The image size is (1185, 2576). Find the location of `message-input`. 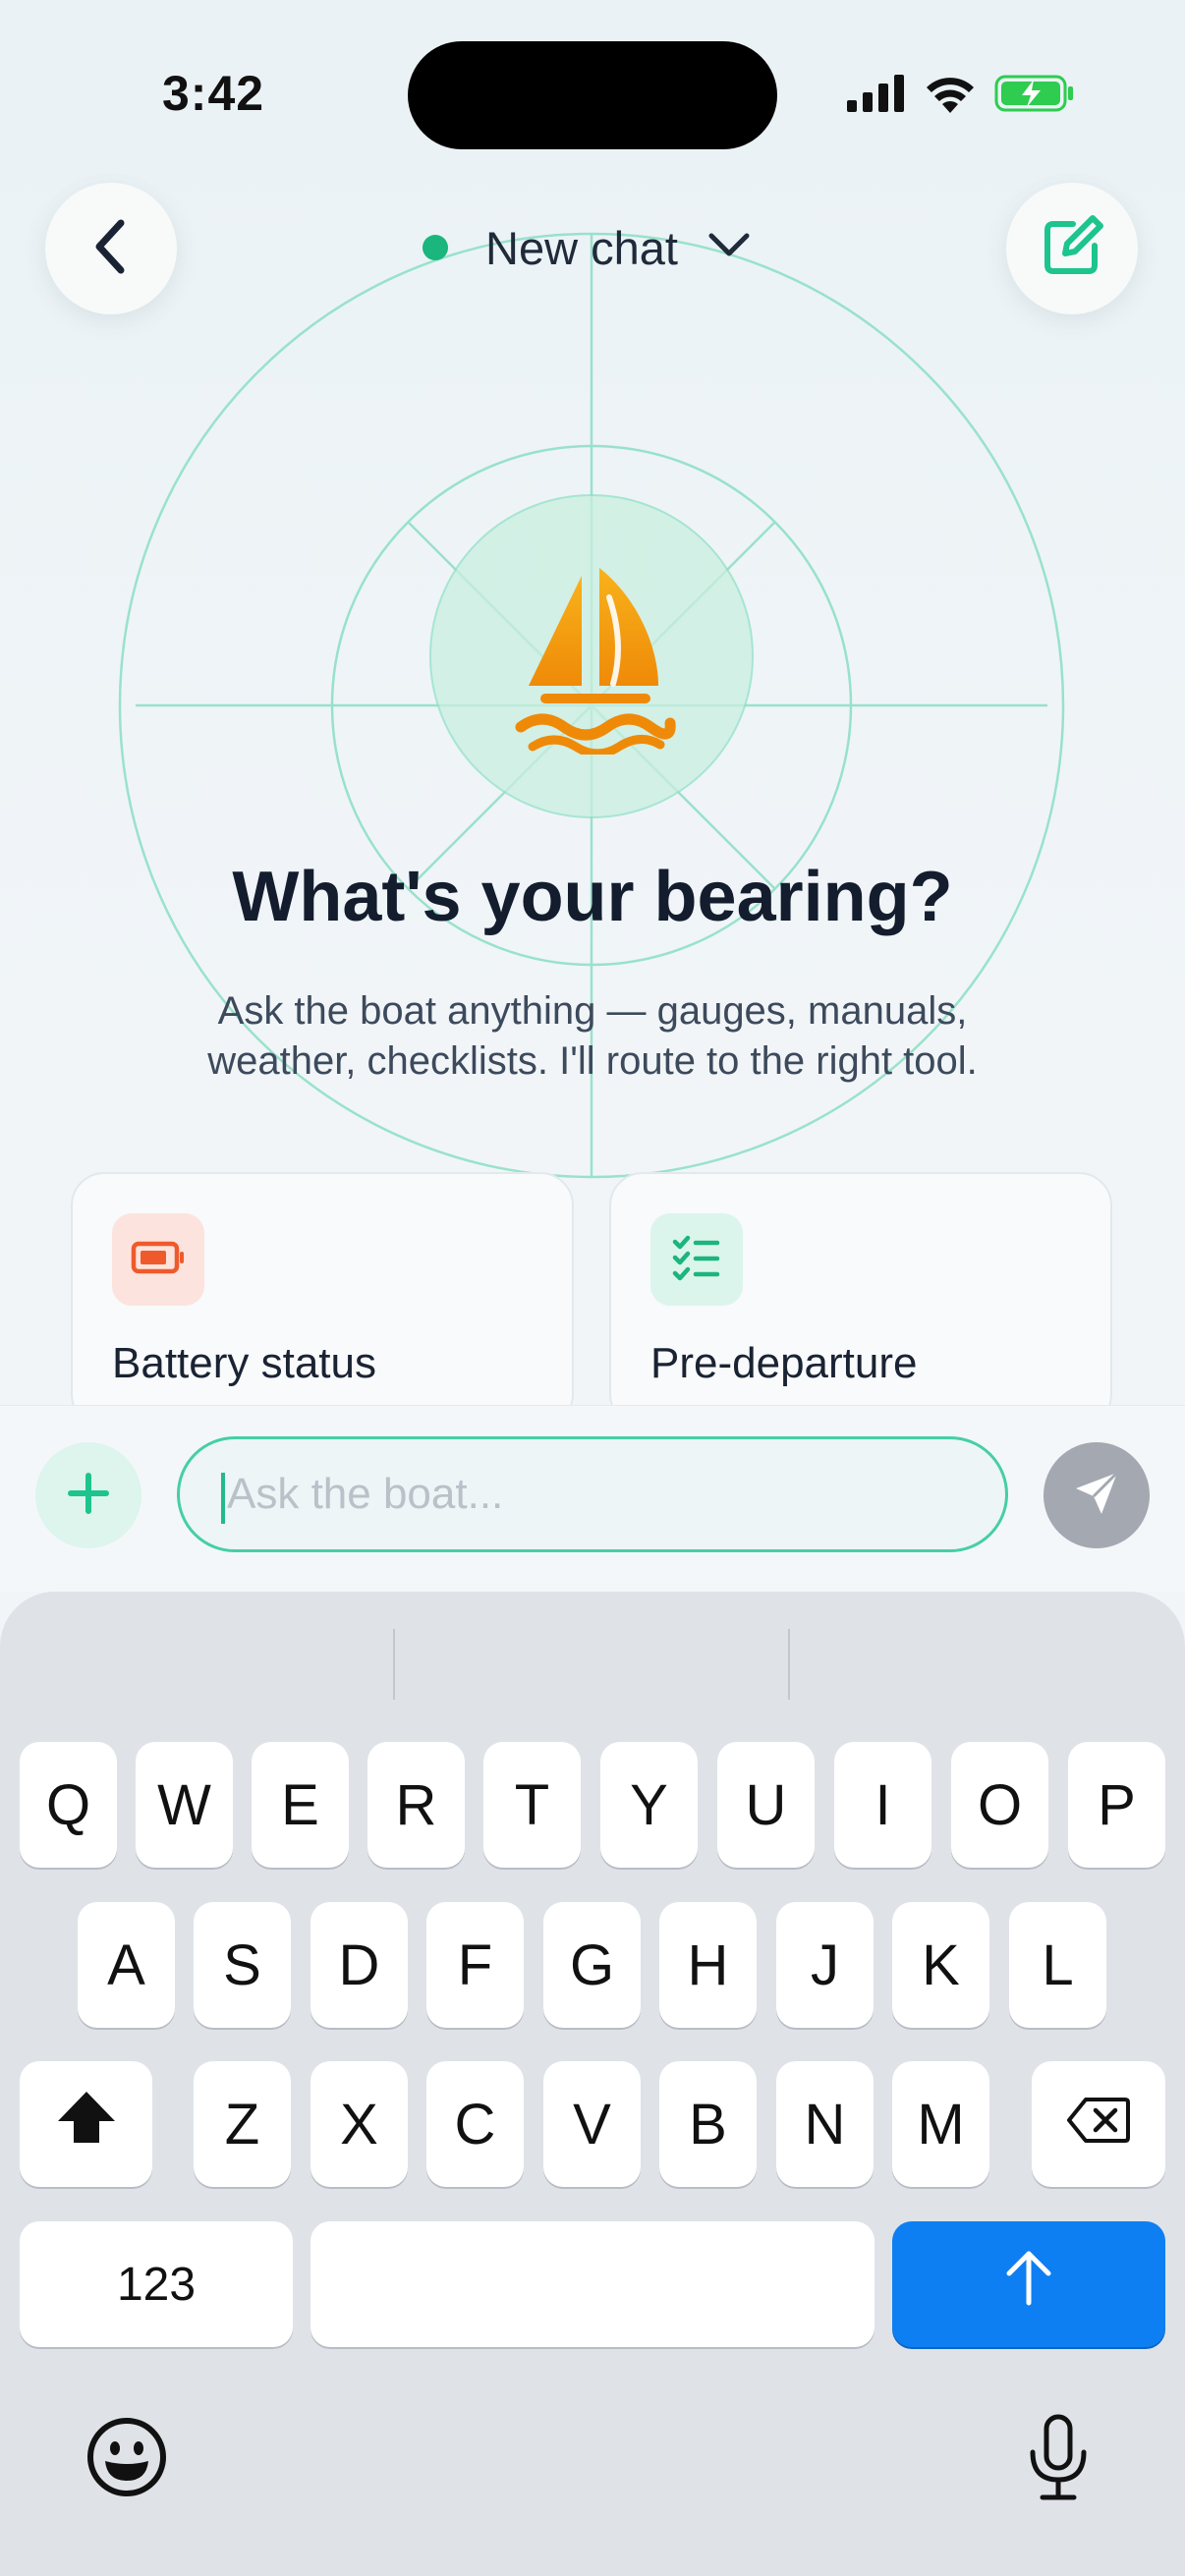

message-input is located at coordinates (600, 1494).